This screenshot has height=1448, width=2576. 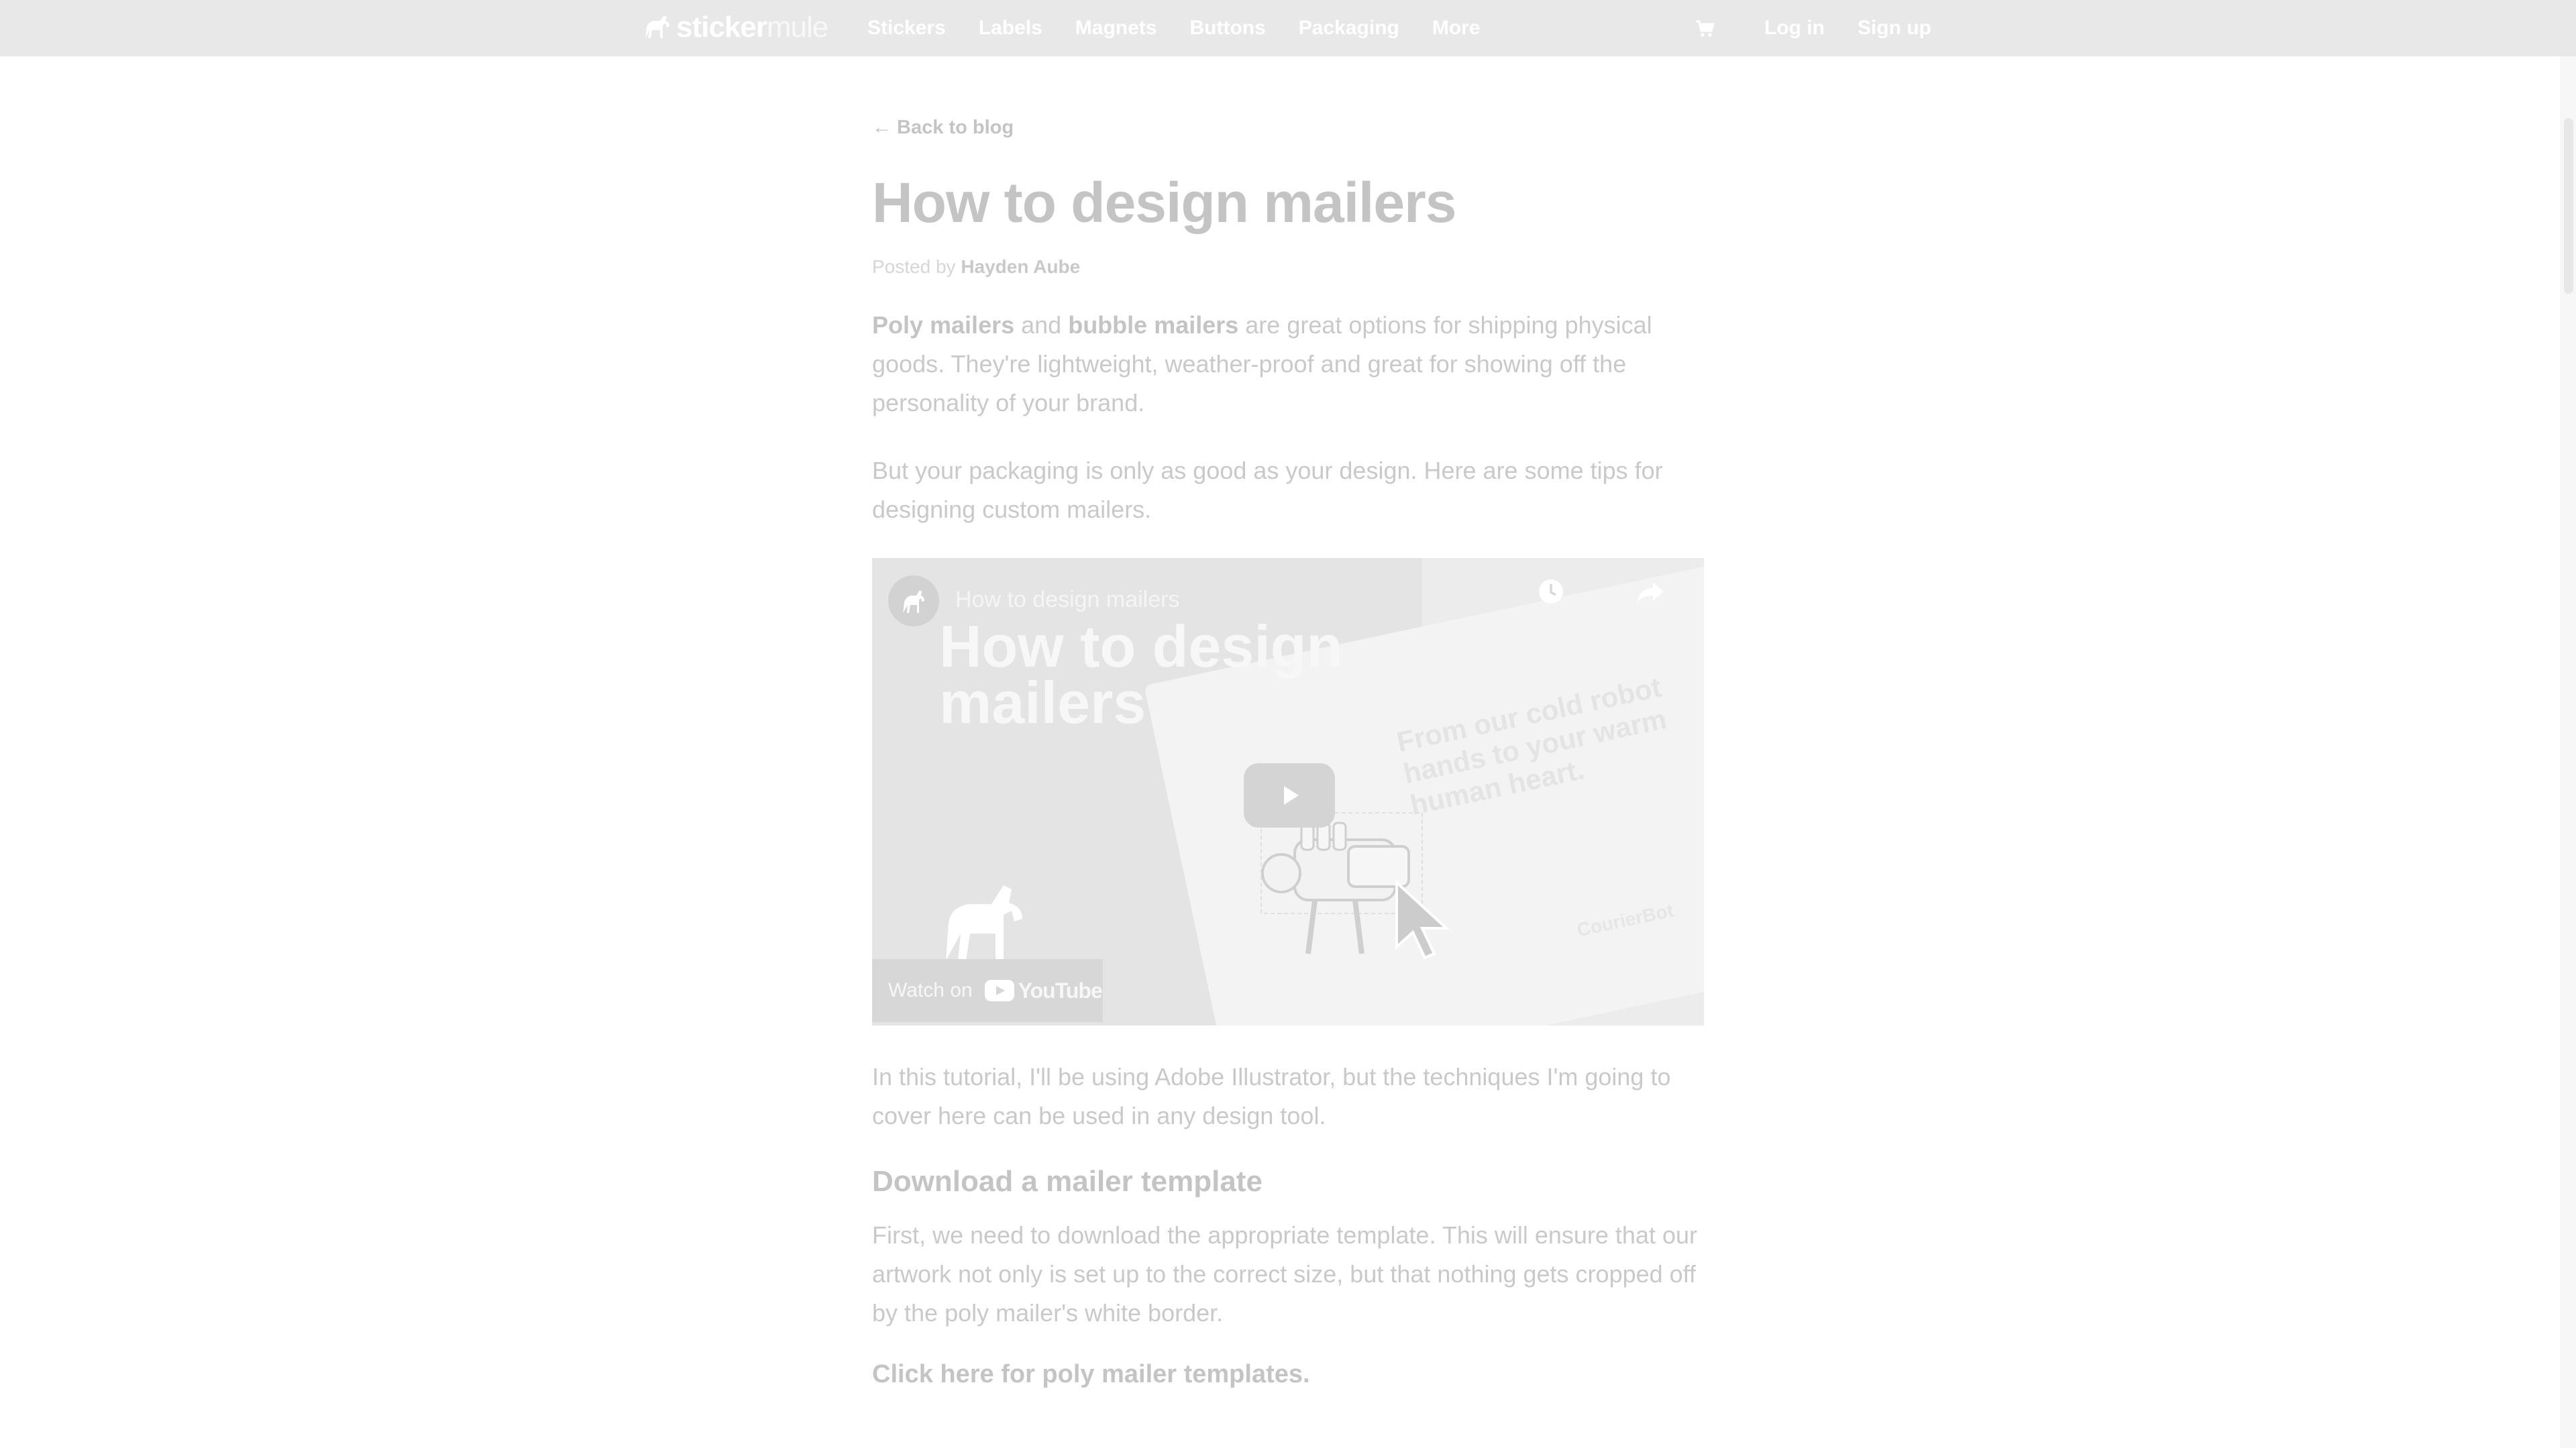 What do you see at coordinates (1551, 591) in the screenshot?
I see `clock-icon` at bounding box center [1551, 591].